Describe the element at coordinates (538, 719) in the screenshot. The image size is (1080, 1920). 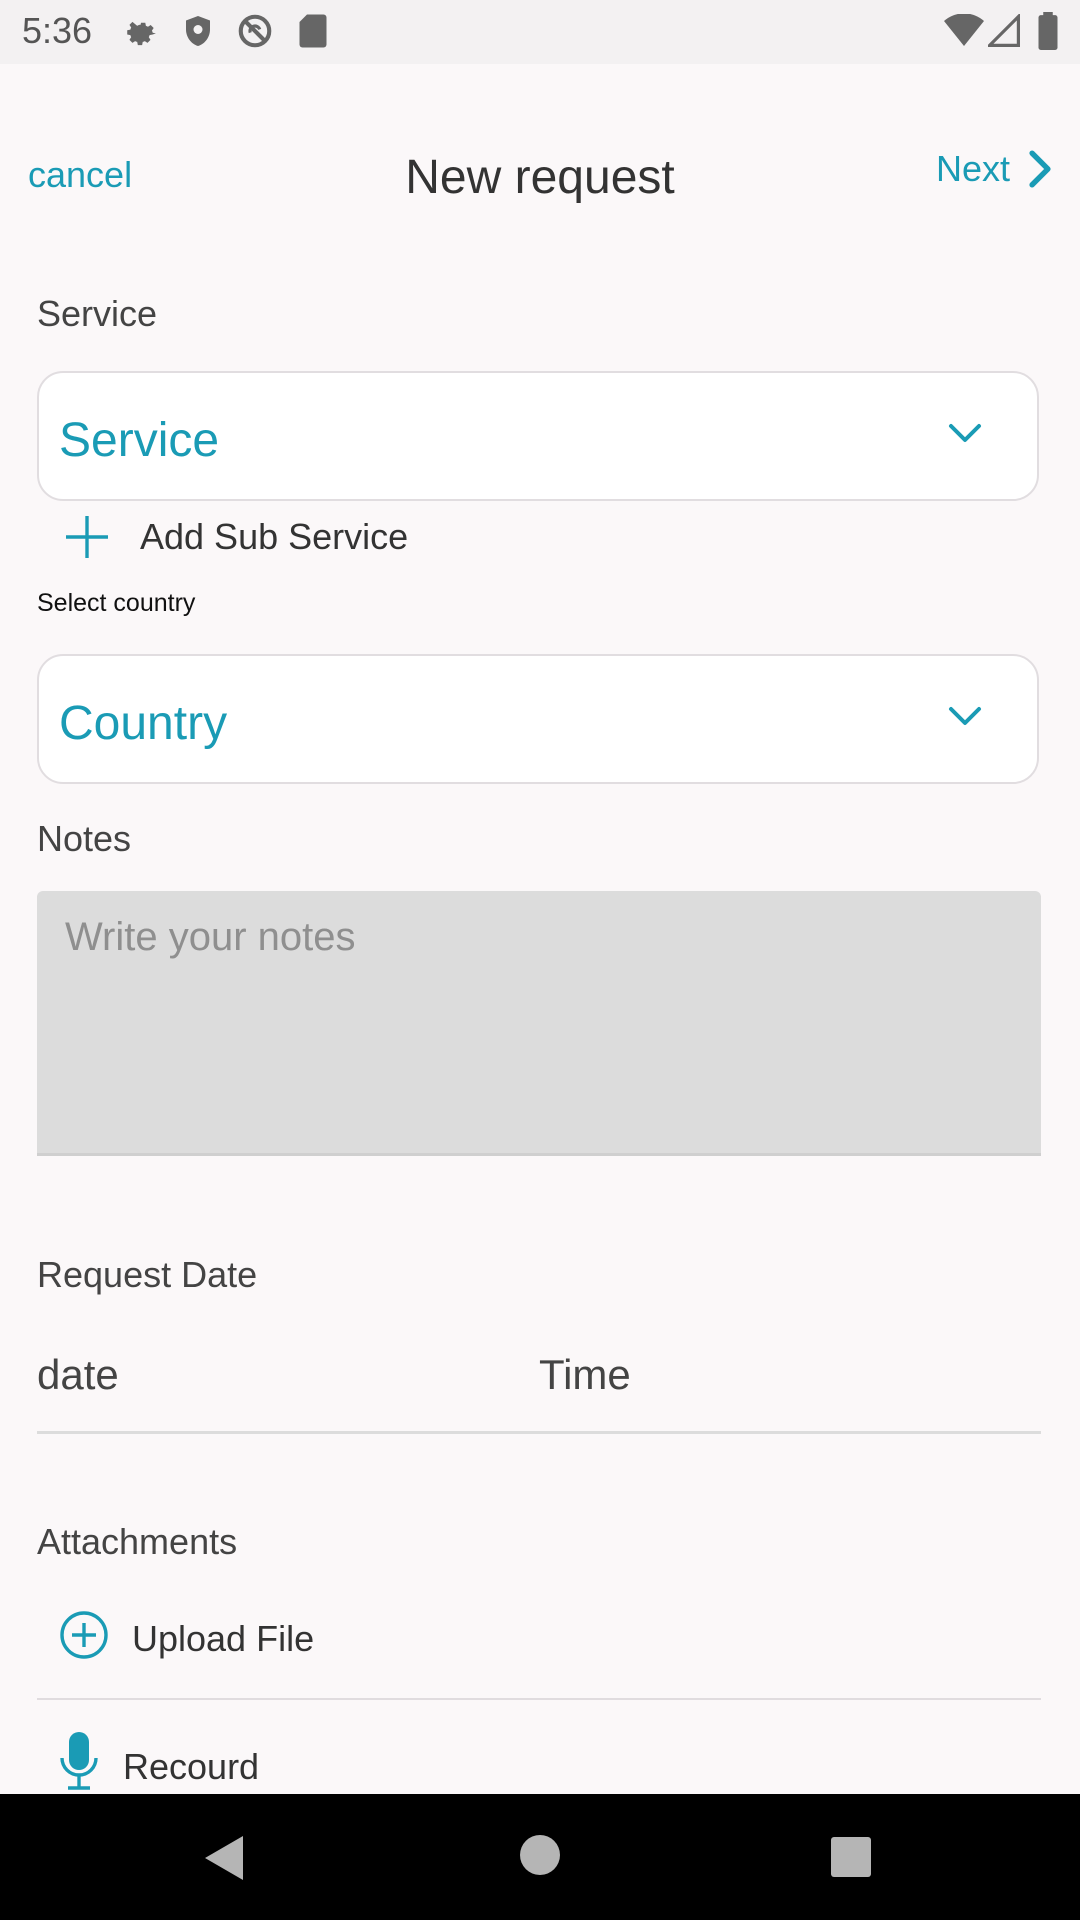
I see `country-dropdown: Country` at that location.